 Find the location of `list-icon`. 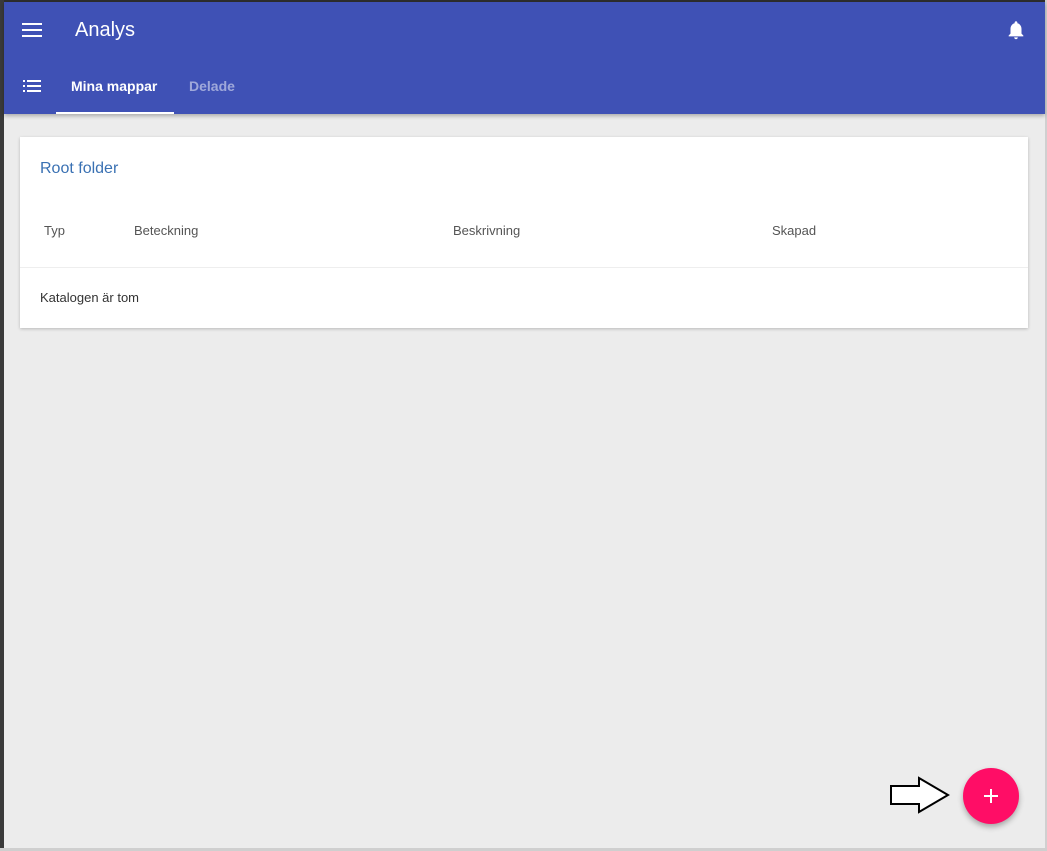

list-icon is located at coordinates (32, 86).